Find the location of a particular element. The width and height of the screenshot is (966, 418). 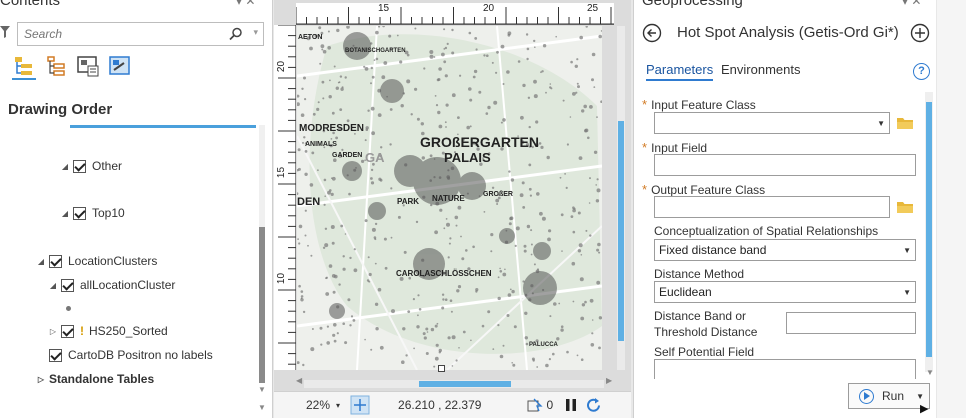

right-dock-strip: ▶ is located at coordinates (943, 209).